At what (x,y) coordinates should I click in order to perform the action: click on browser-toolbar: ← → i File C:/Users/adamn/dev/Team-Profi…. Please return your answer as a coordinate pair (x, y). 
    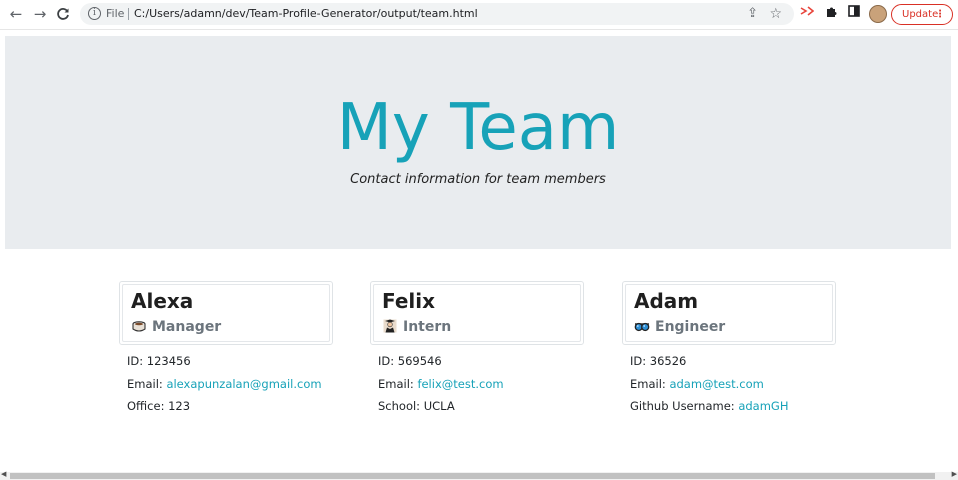
    Looking at the image, I should click on (479, 15).